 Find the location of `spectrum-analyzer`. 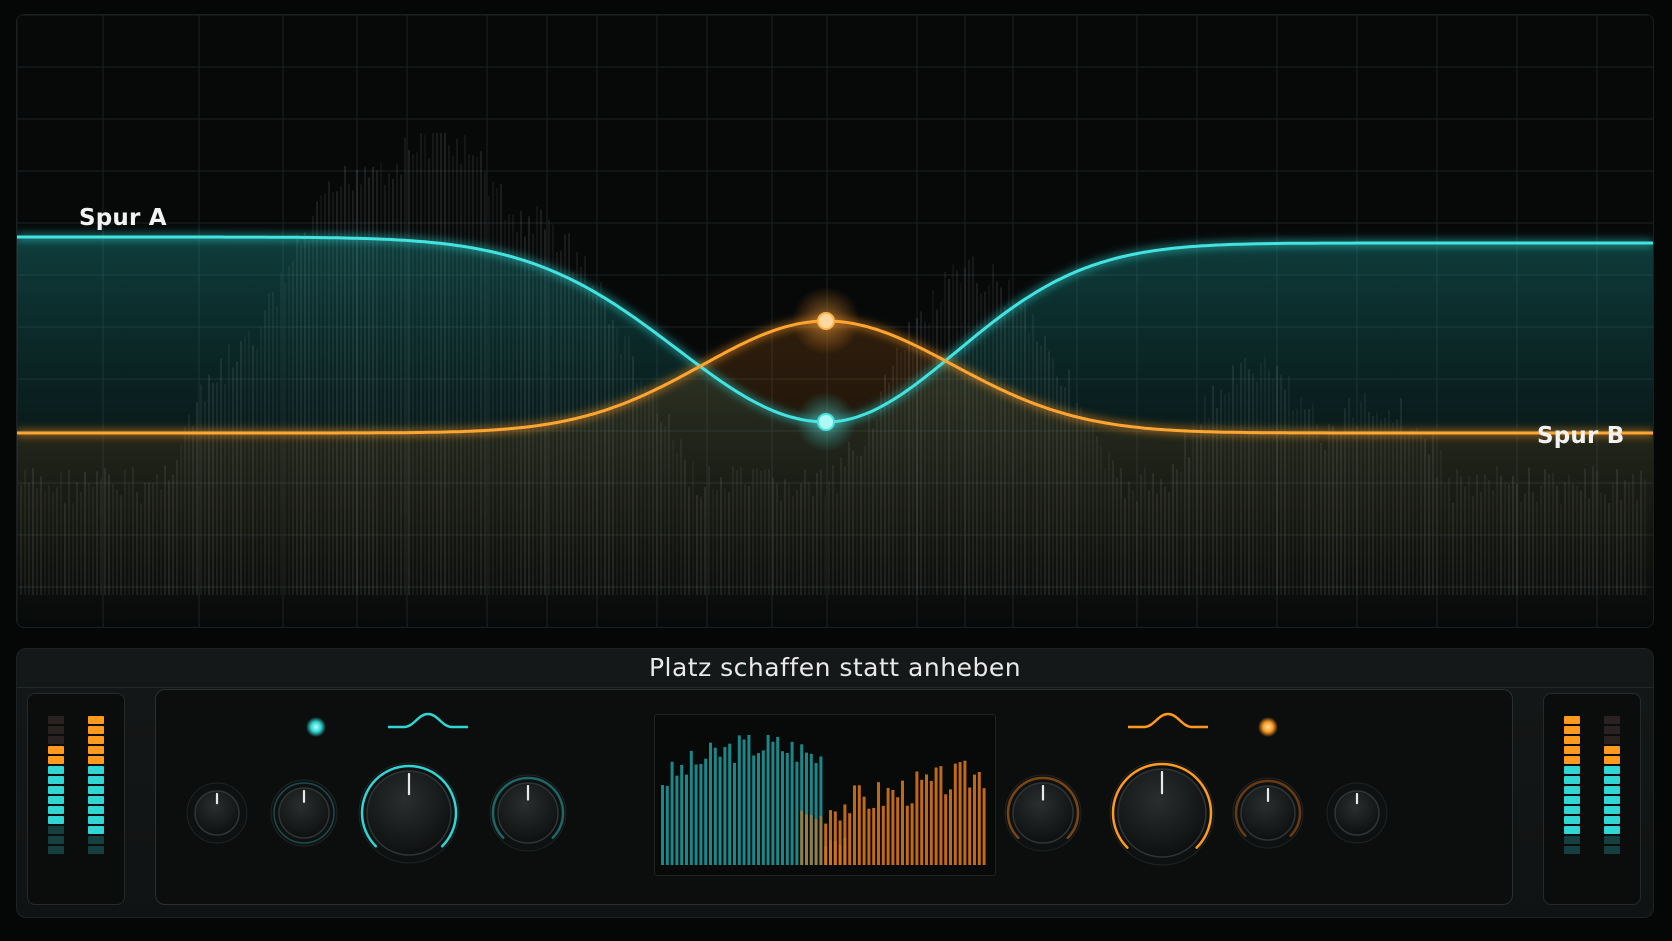

spectrum-analyzer is located at coordinates (825, 795).